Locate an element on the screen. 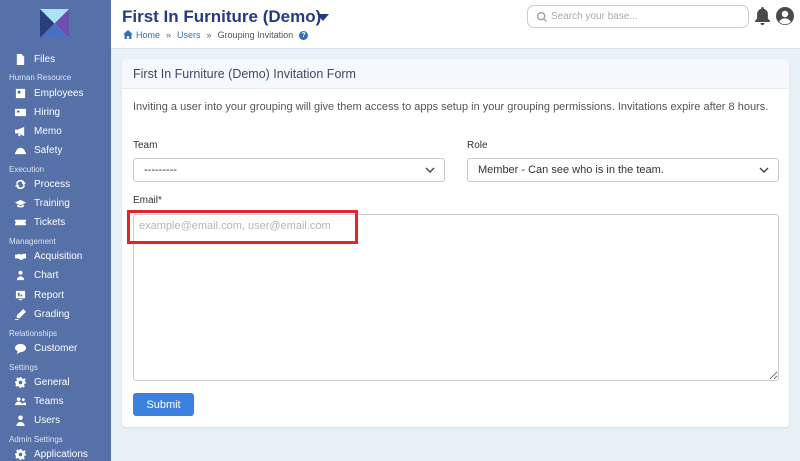 This screenshot has width=800, height=461. ticket-icon is located at coordinates (20, 222).